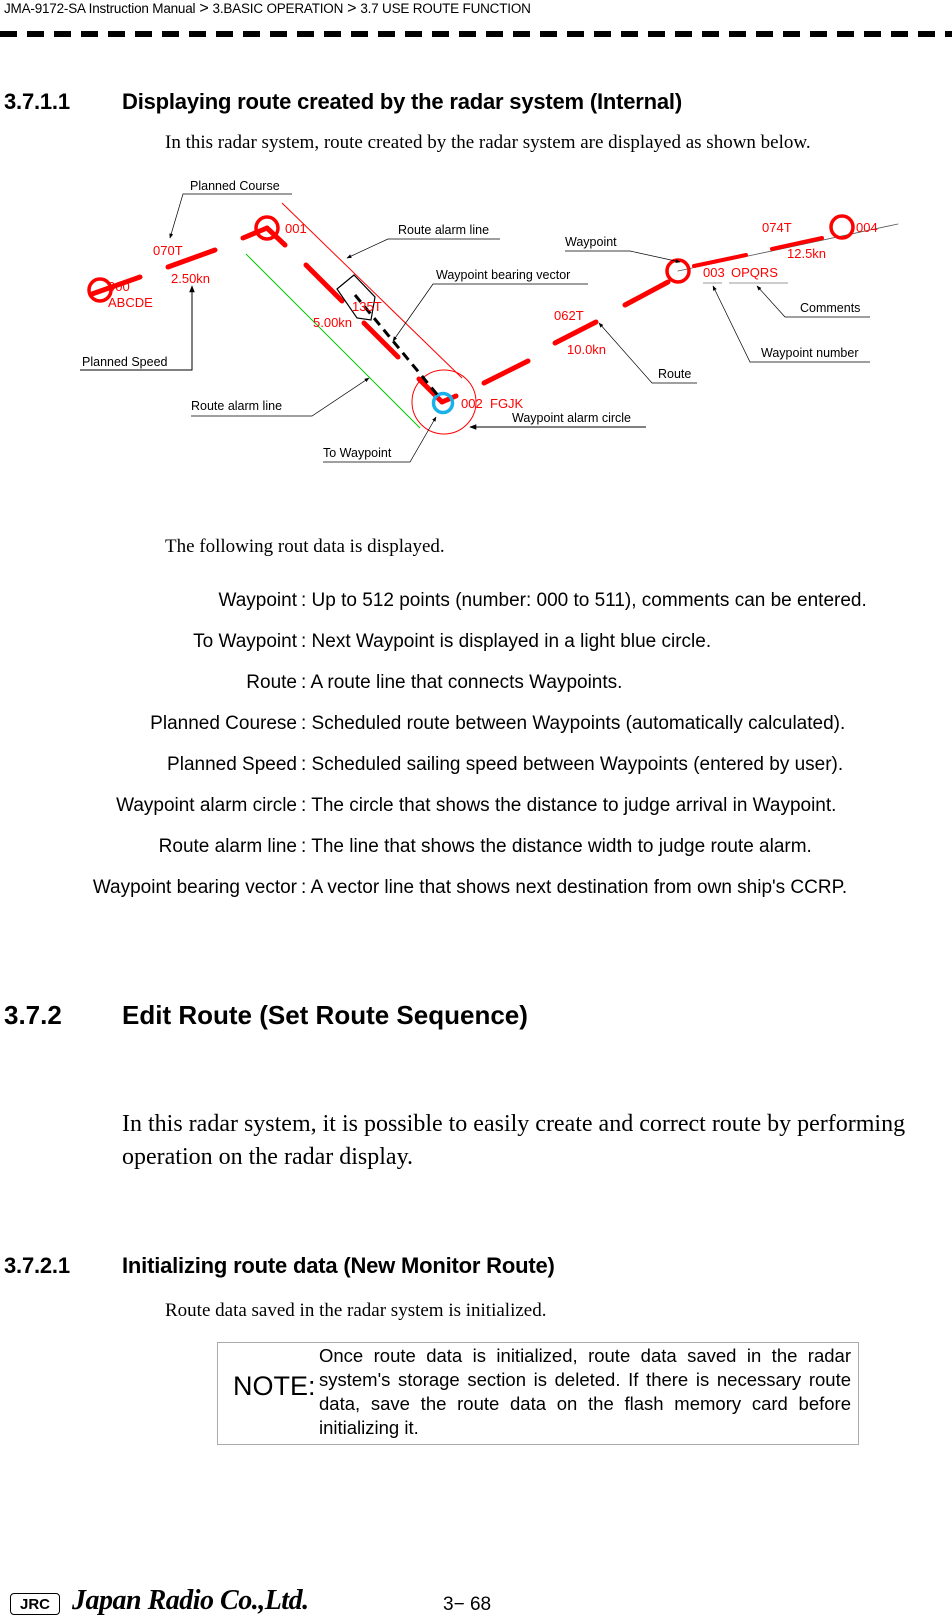 The width and height of the screenshot is (952, 1620). Describe the element at coordinates (810, 353) in the screenshot. I see `callout-waypoint-number: Waypoint number` at that location.